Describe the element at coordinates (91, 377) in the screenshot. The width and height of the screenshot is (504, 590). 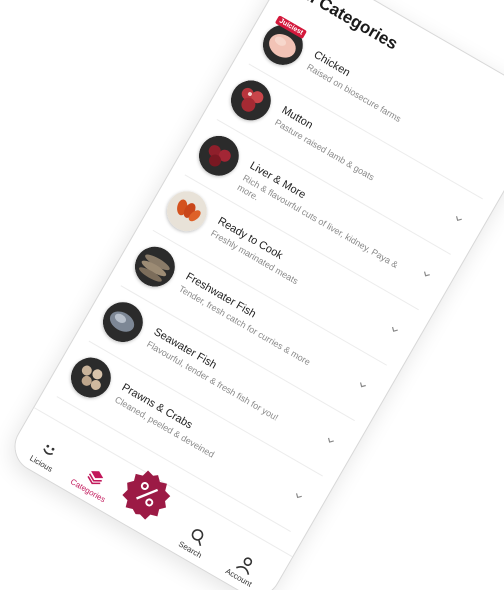
I see `prawns-thumb` at that location.